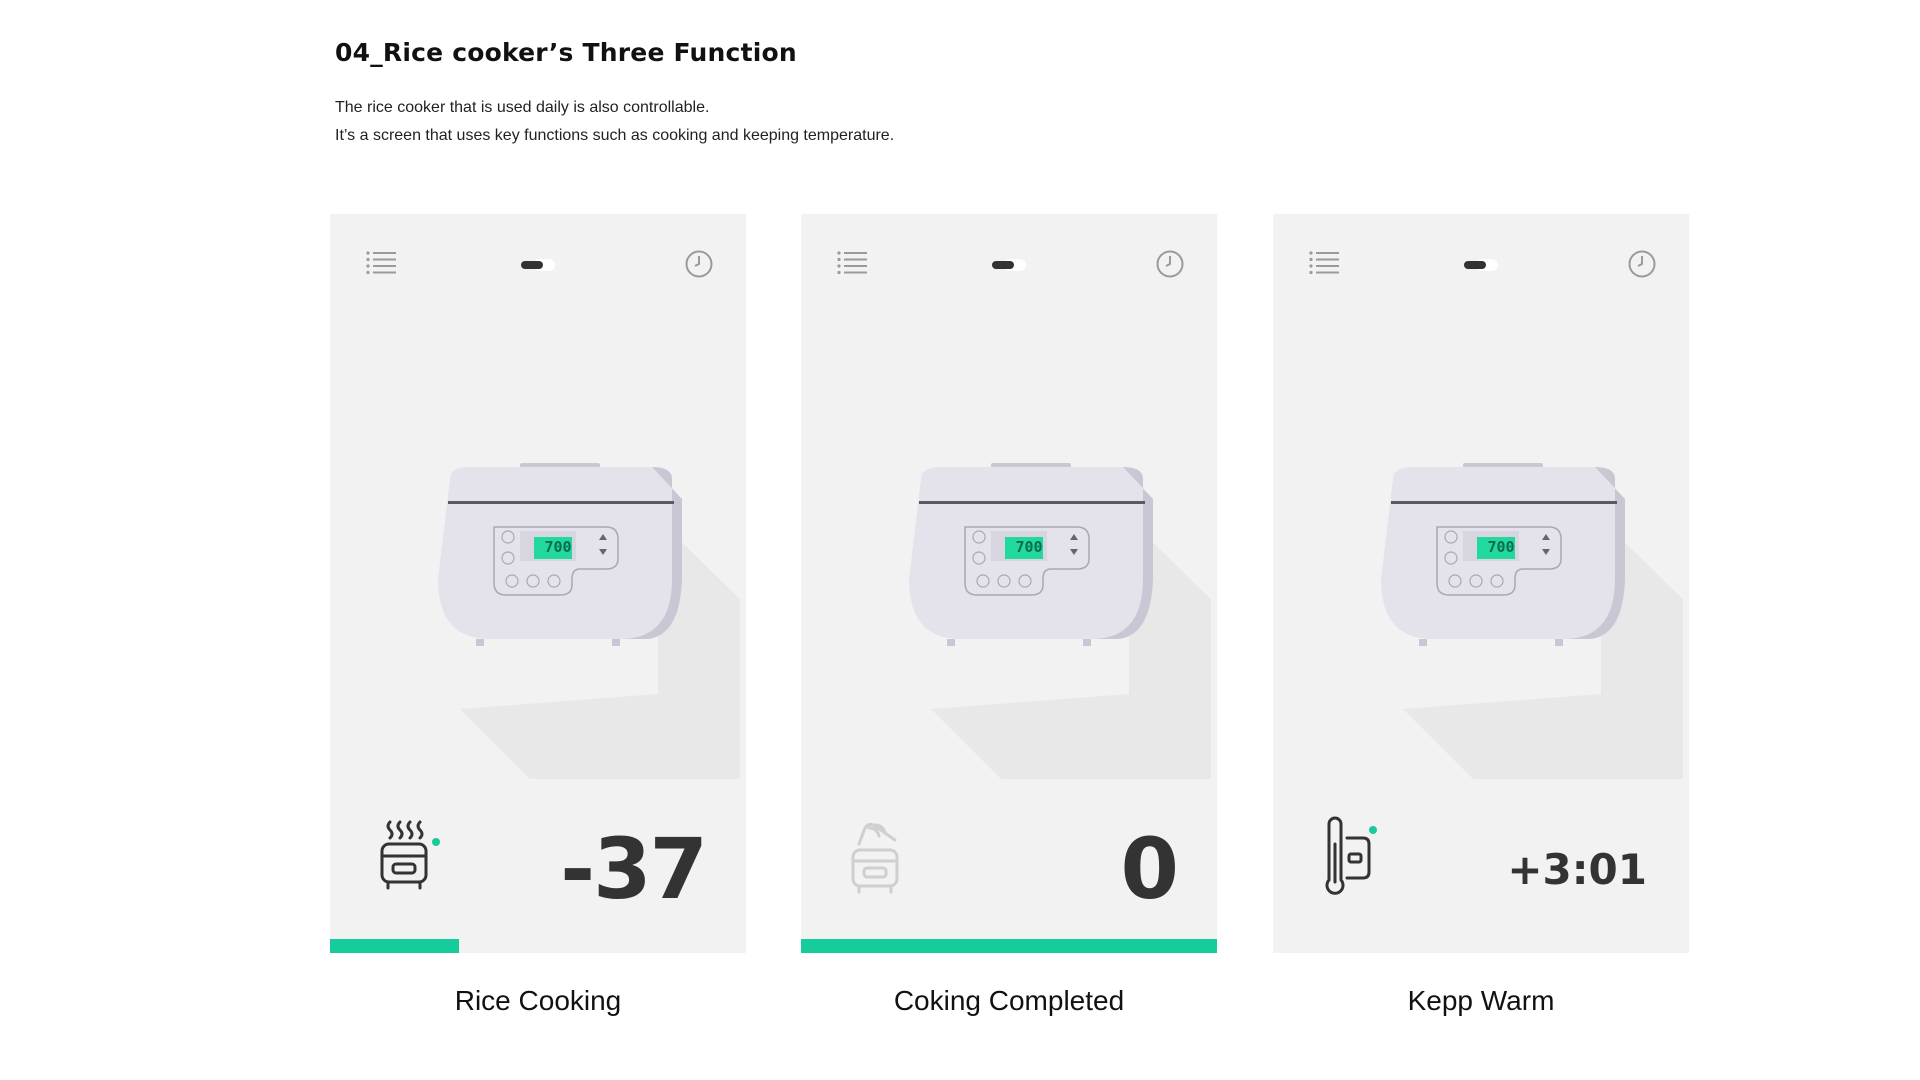  I want to click on page-title: 04_Rice cooker’s Three Function, so click(566, 52).